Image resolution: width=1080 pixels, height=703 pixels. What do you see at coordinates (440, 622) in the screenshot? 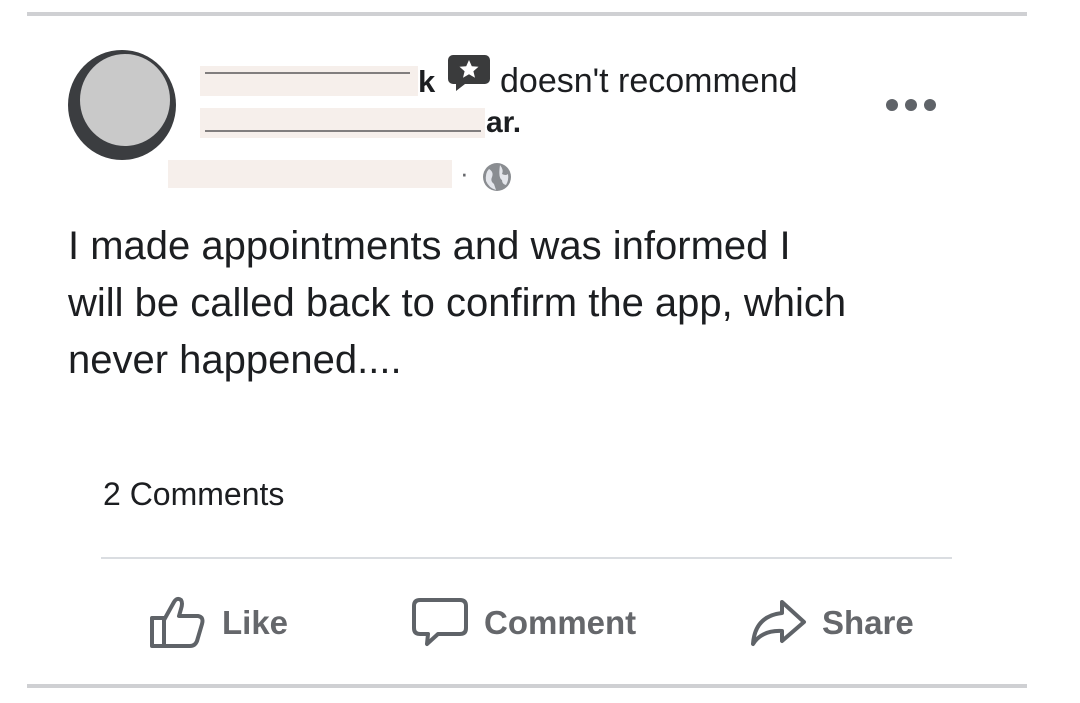
I see `comment-bubble-icon` at bounding box center [440, 622].